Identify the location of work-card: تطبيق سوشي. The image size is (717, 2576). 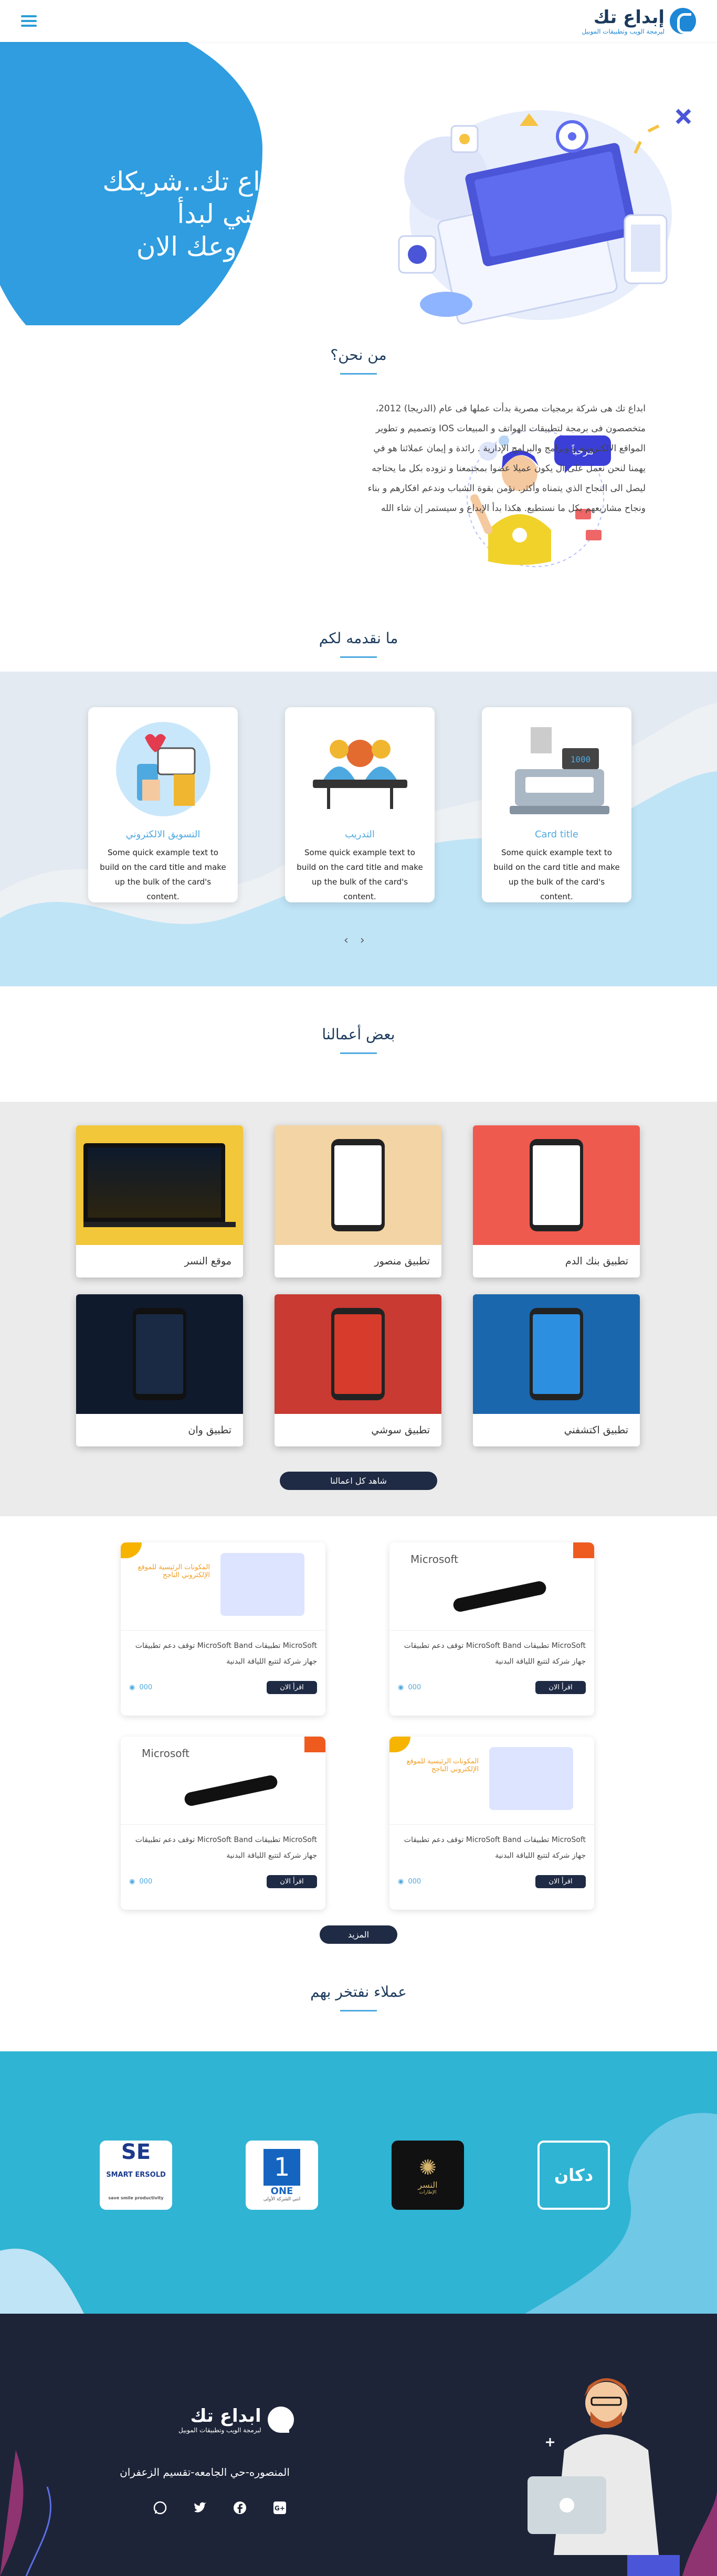
(358, 1370).